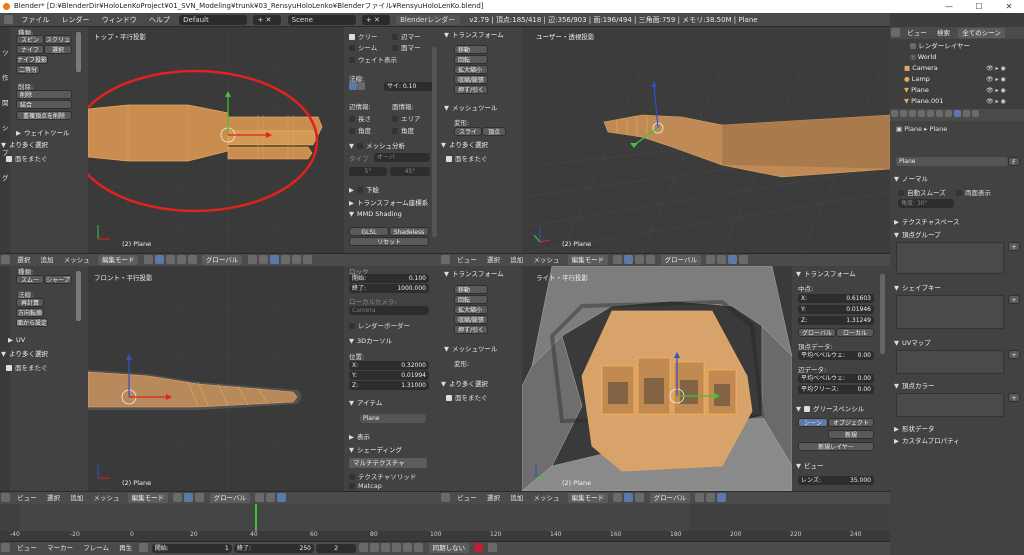 This screenshot has height=555, width=1024. What do you see at coordinates (5, 77) in the screenshot?
I see `tab-create: 作` at bounding box center [5, 77].